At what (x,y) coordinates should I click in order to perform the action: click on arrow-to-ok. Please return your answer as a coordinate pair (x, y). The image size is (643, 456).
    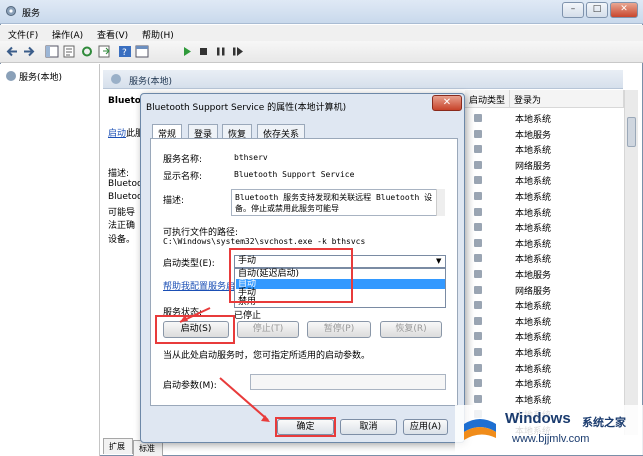
    Looking at the image, I should click on (244, 399).